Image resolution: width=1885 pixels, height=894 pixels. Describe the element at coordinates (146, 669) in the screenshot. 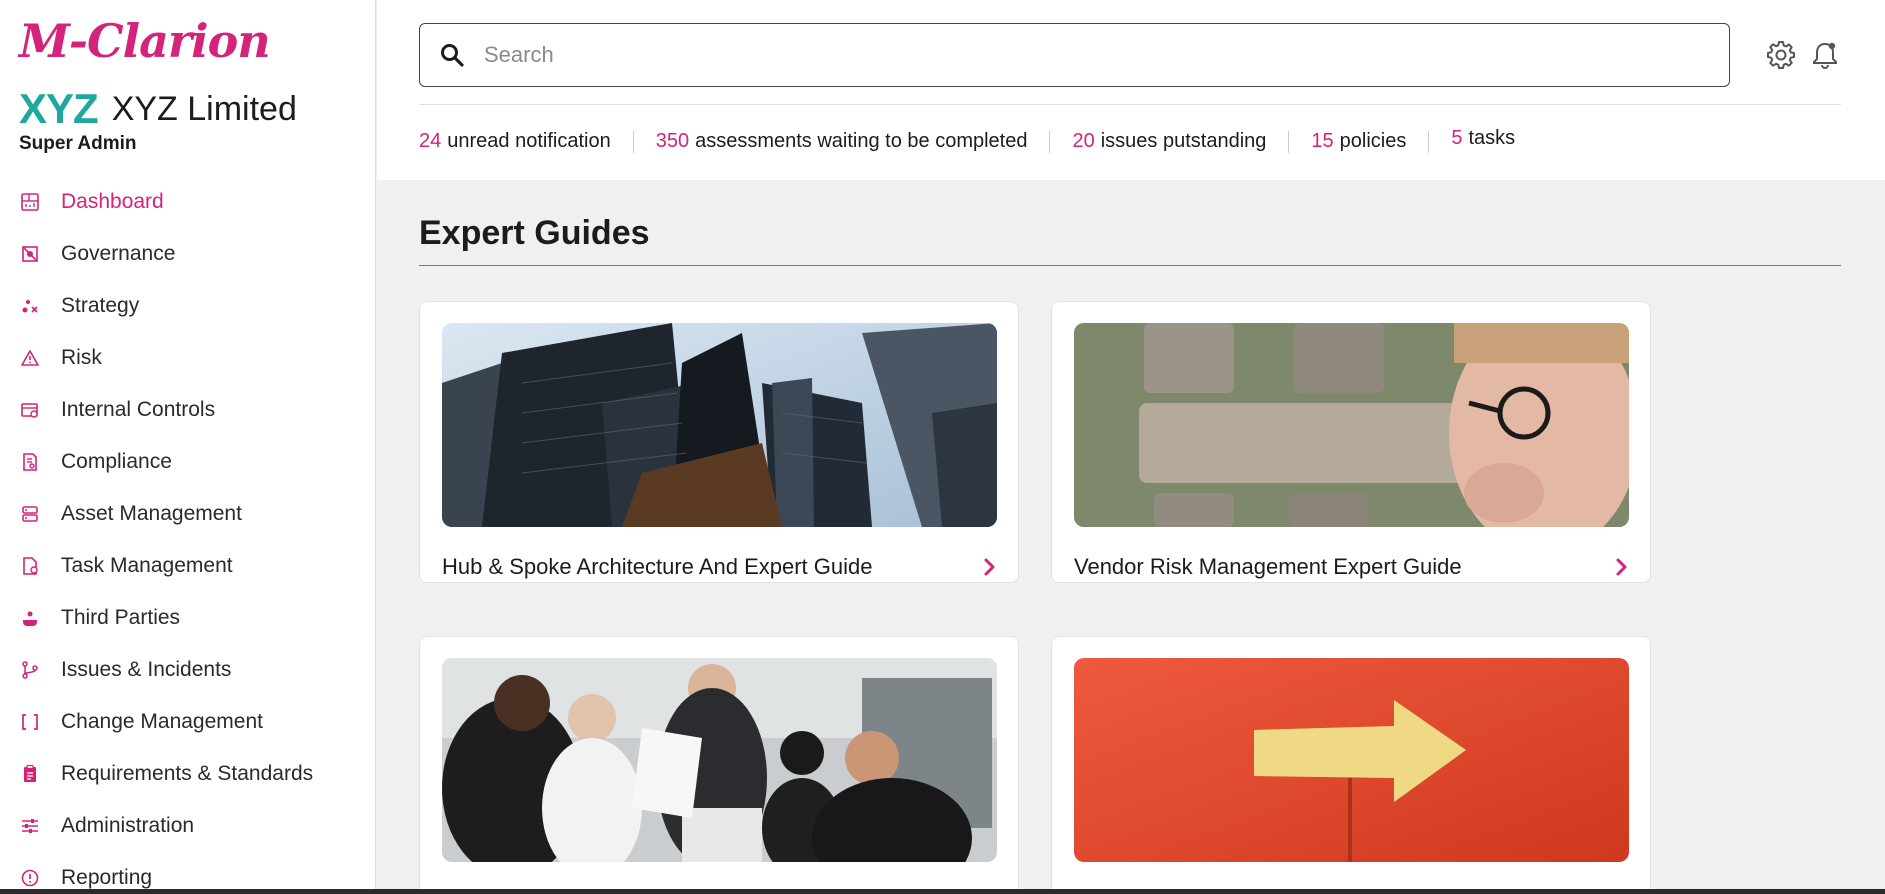

I see `sidebar-item-label: Issues & Incidents` at that location.